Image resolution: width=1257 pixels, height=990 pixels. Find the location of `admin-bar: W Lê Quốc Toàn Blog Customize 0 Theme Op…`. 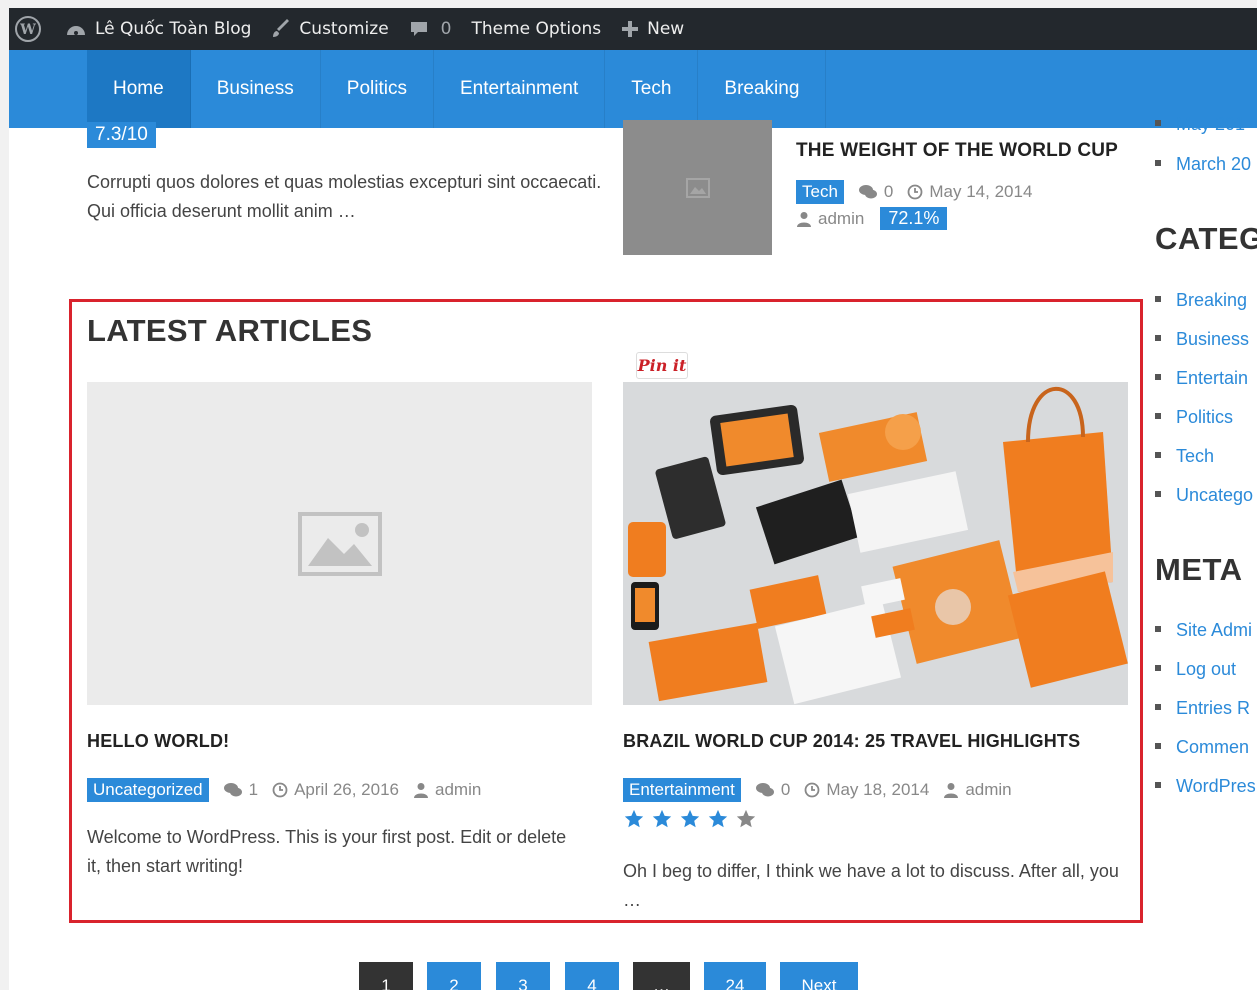

admin-bar: W Lê Quốc Toàn Blog Customize 0 Theme Op… is located at coordinates (633, 29).